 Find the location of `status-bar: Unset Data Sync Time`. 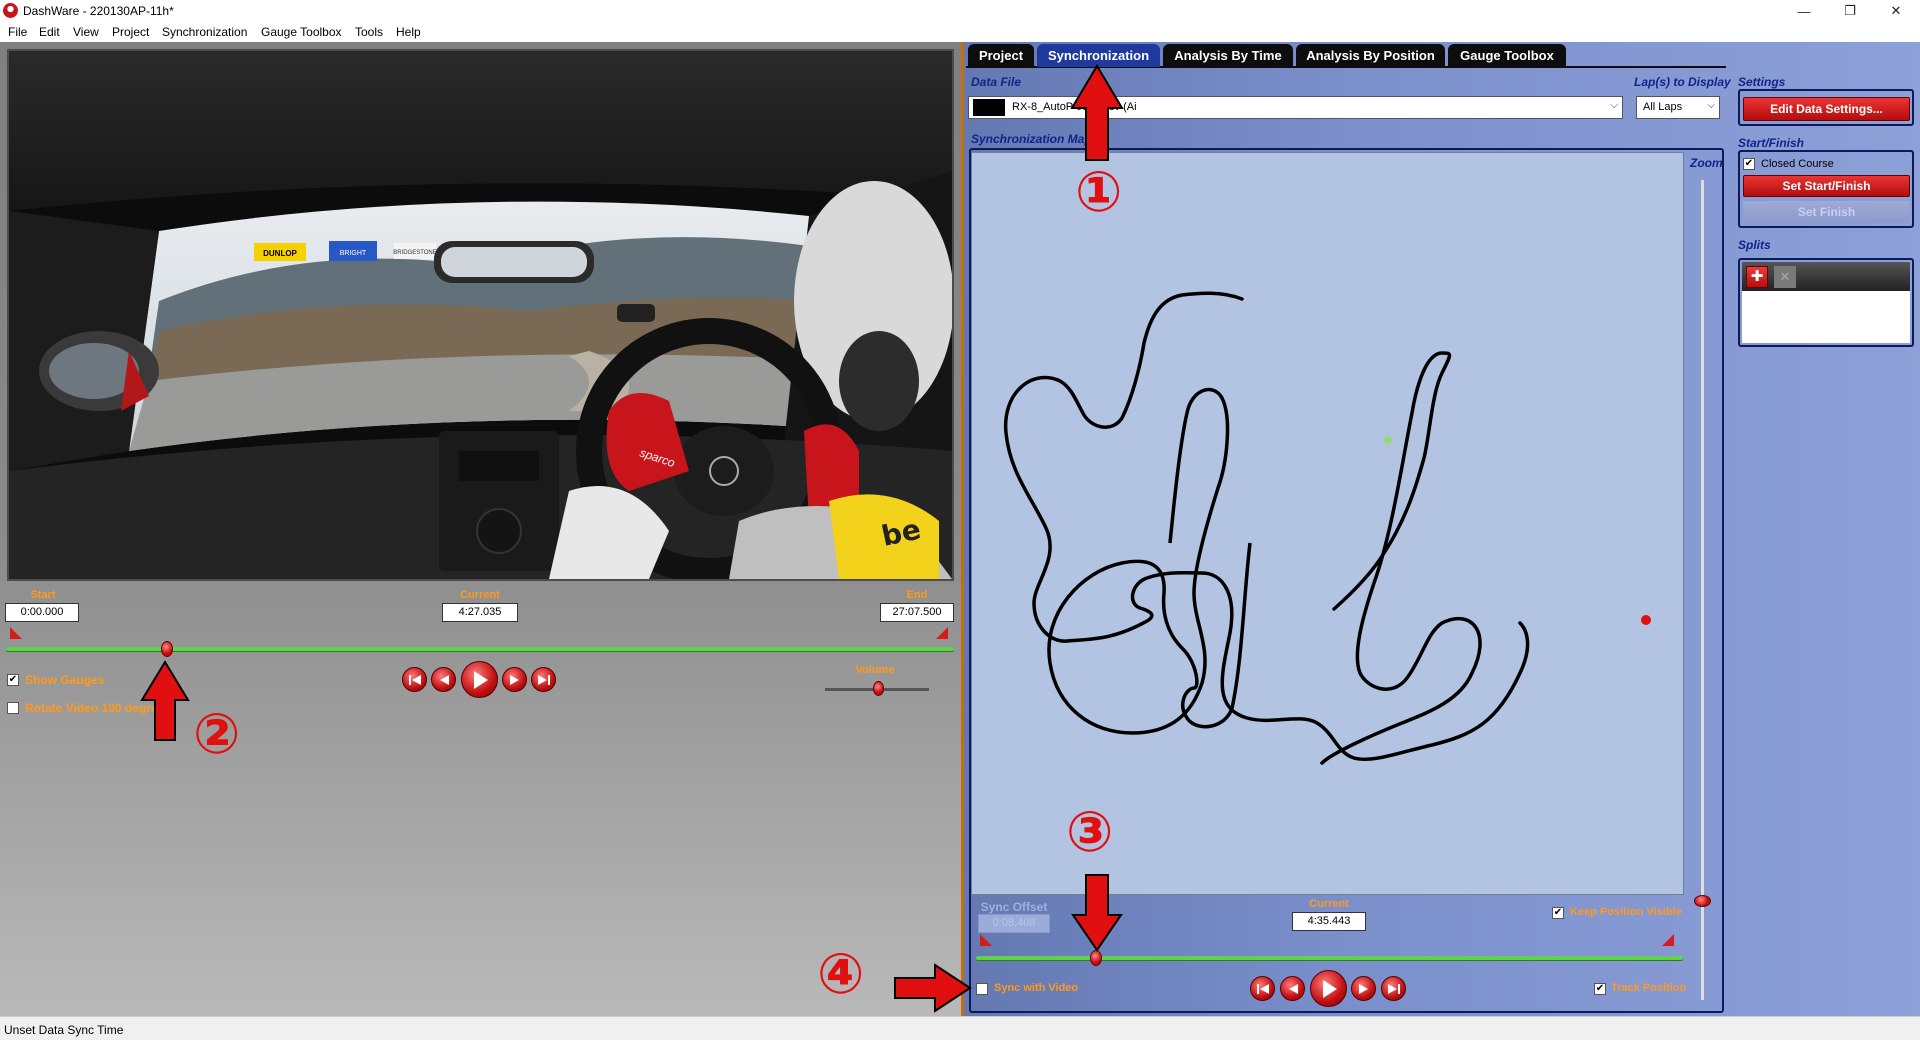

status-bar: Unset Data Sync Time is located at coordinates (960, 1028).